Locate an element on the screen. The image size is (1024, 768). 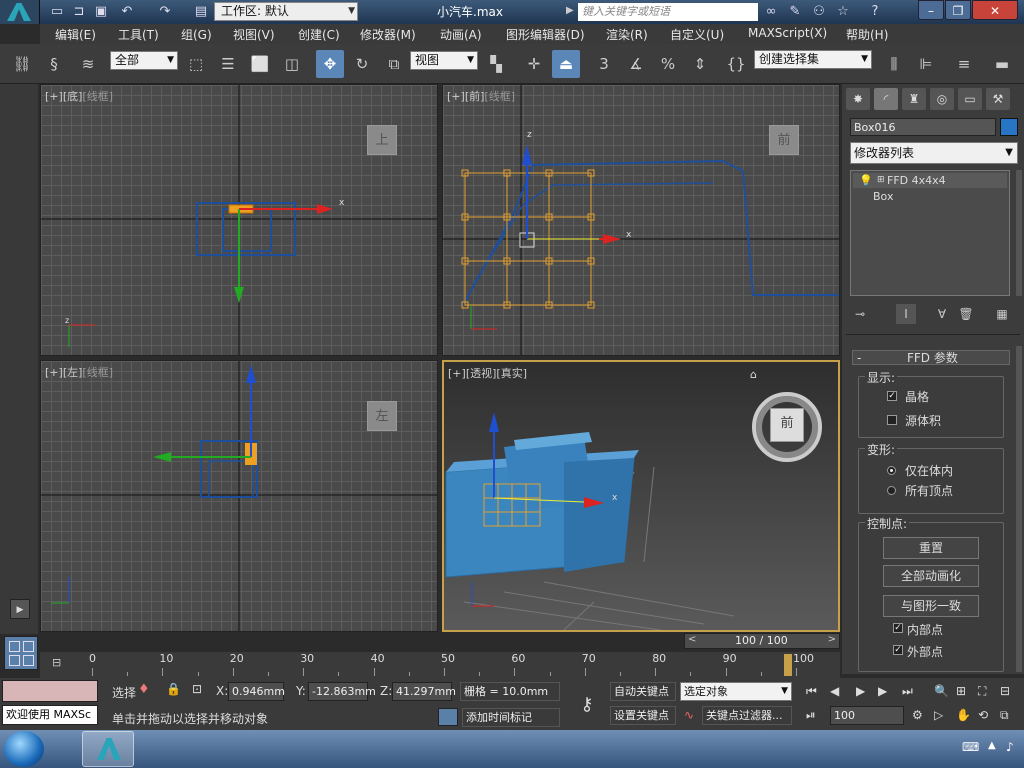
select-and-scale-icon: ⧉ is located at coordinates (394, 64).